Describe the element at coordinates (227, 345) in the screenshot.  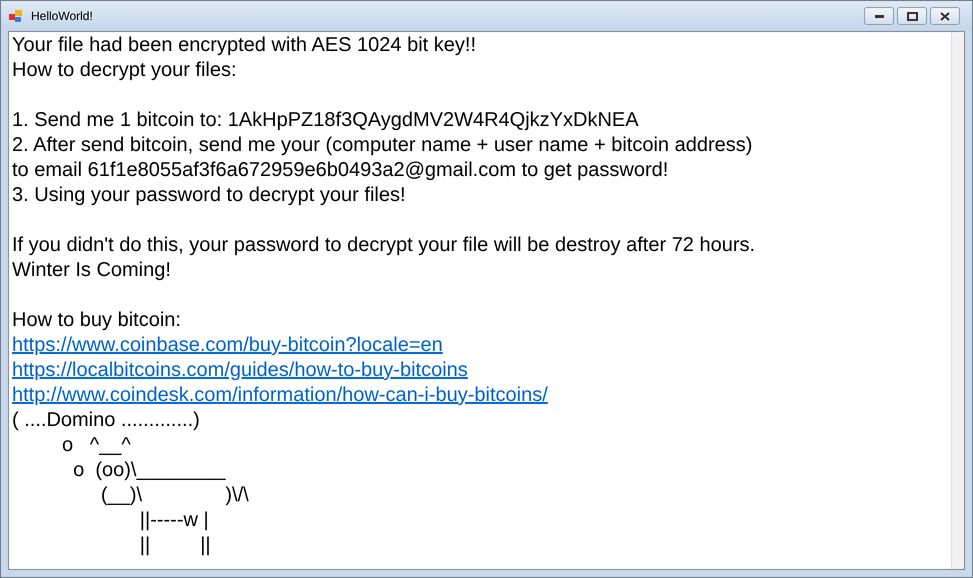
I see `link: https://www.coinbase.com/buy-bitcoin?locale=en` at that location.